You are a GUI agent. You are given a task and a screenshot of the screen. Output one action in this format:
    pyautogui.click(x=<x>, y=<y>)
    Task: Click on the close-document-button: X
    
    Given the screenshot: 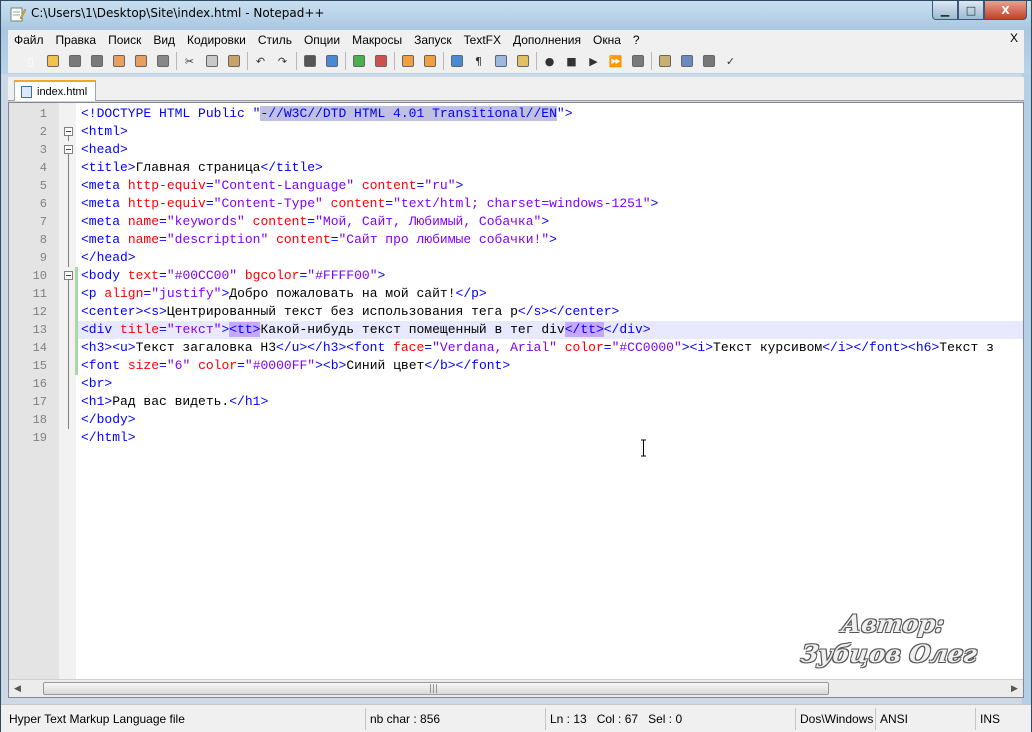 What is the action you would take?
    pyautogui.click(x=1014, y=38)
    